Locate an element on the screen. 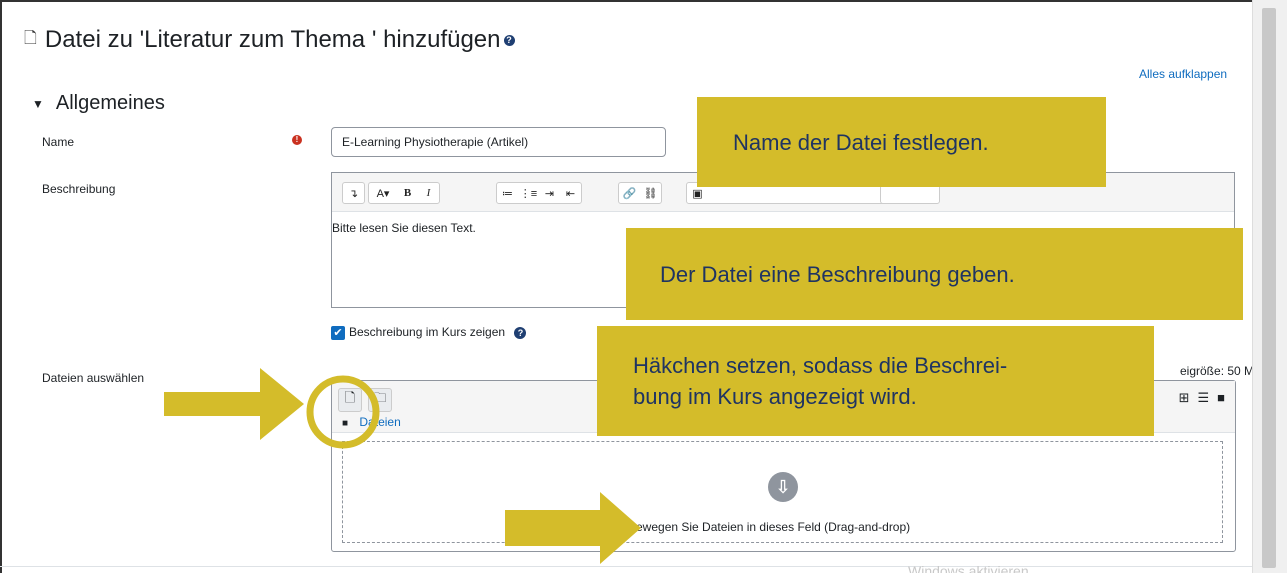 This screenshot has height=573, width=1287. annotation-overlay is located at coordinates (402, 466).